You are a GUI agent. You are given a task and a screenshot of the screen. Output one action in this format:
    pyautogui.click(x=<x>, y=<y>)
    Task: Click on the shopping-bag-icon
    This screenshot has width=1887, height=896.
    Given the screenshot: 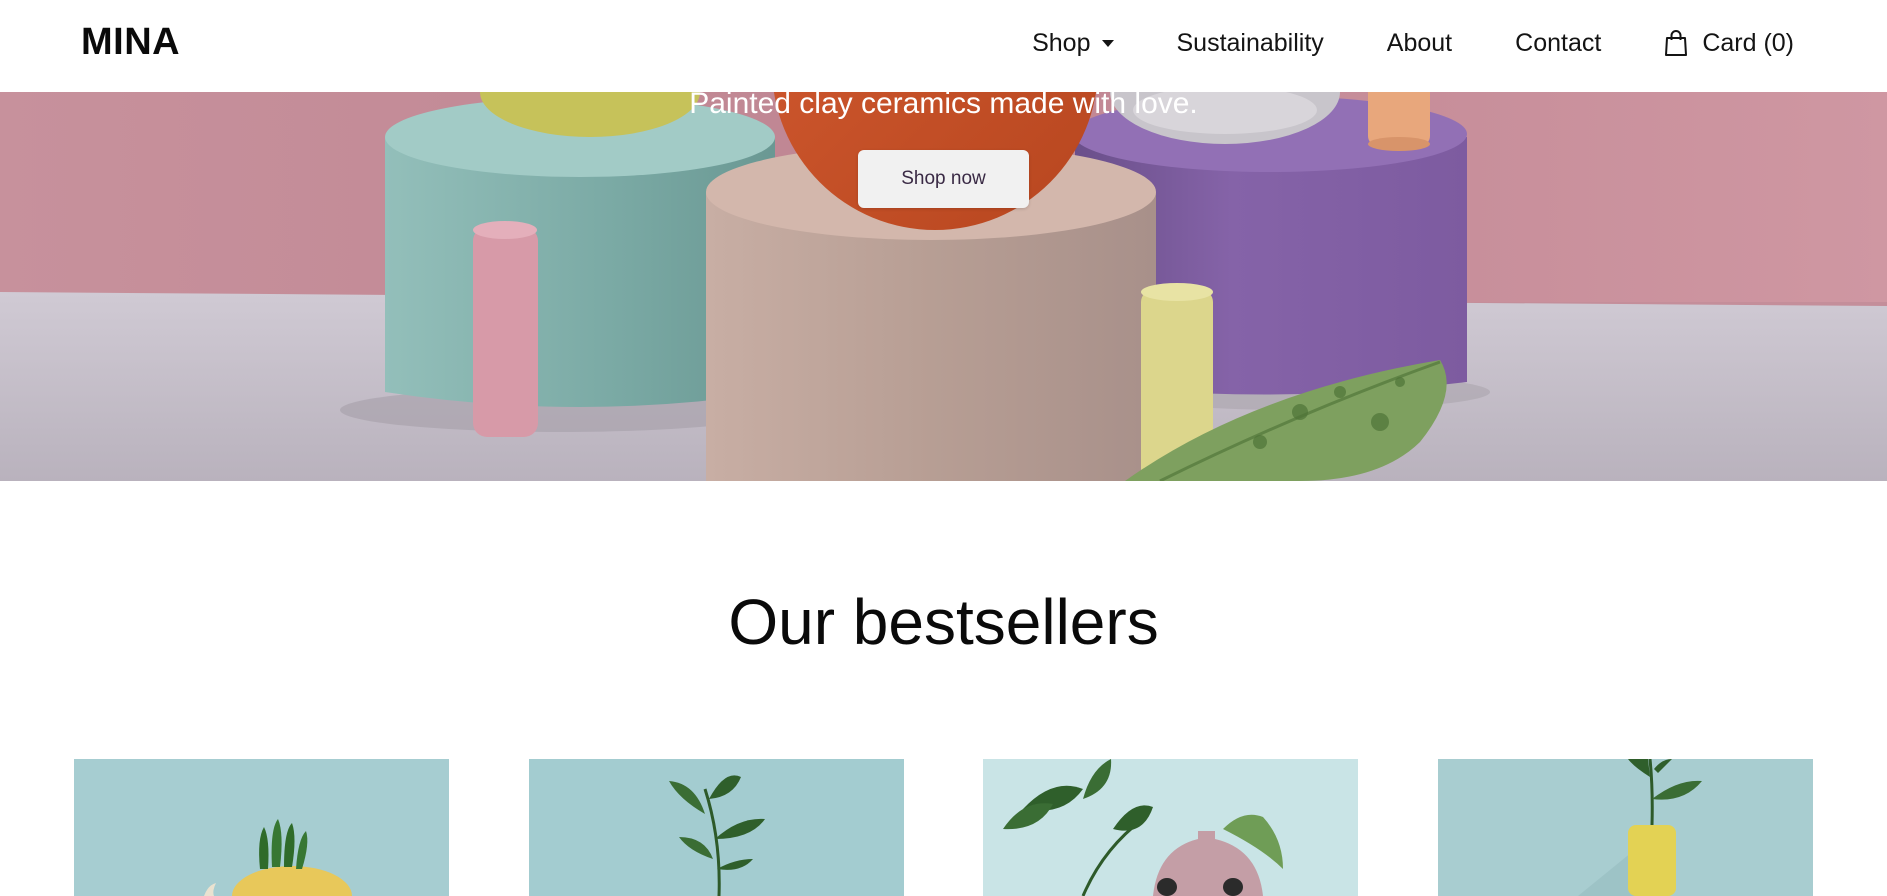 What is the action you would take?
    pyautogui.click(x=1676, y=43)
    